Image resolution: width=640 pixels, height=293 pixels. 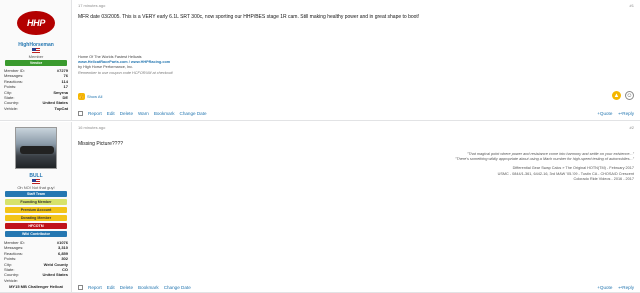 What do you see at coordinates (101, 144) in the screenshot?
I see `post-message: Missing Picture????` at bounding box center [101, 144].